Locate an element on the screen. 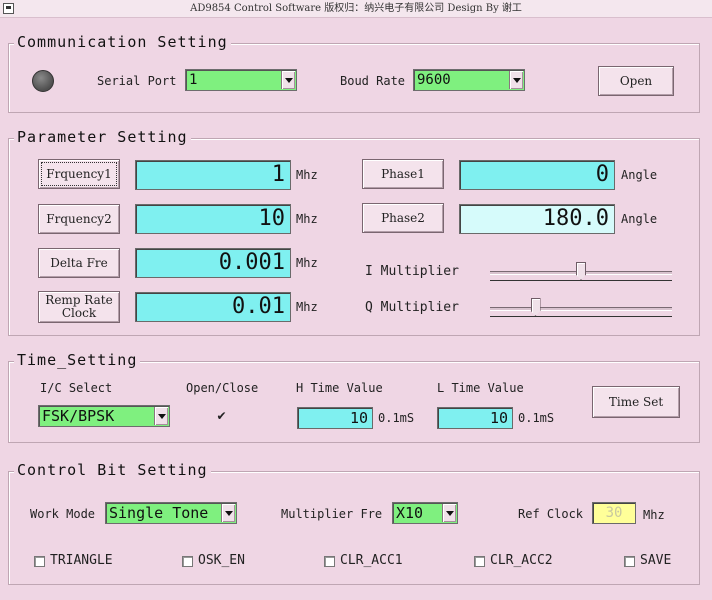 The height and width of the screenshot is (600, 712). frequency1-button: Frquency1 is located at coordinates (79, 174).